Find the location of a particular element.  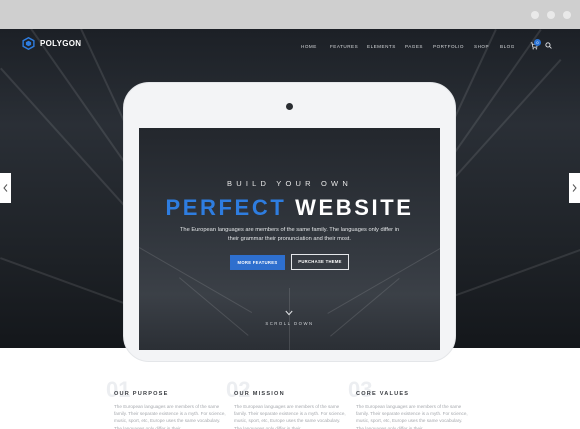

tablet-camera is located at coordinates (289, 106).